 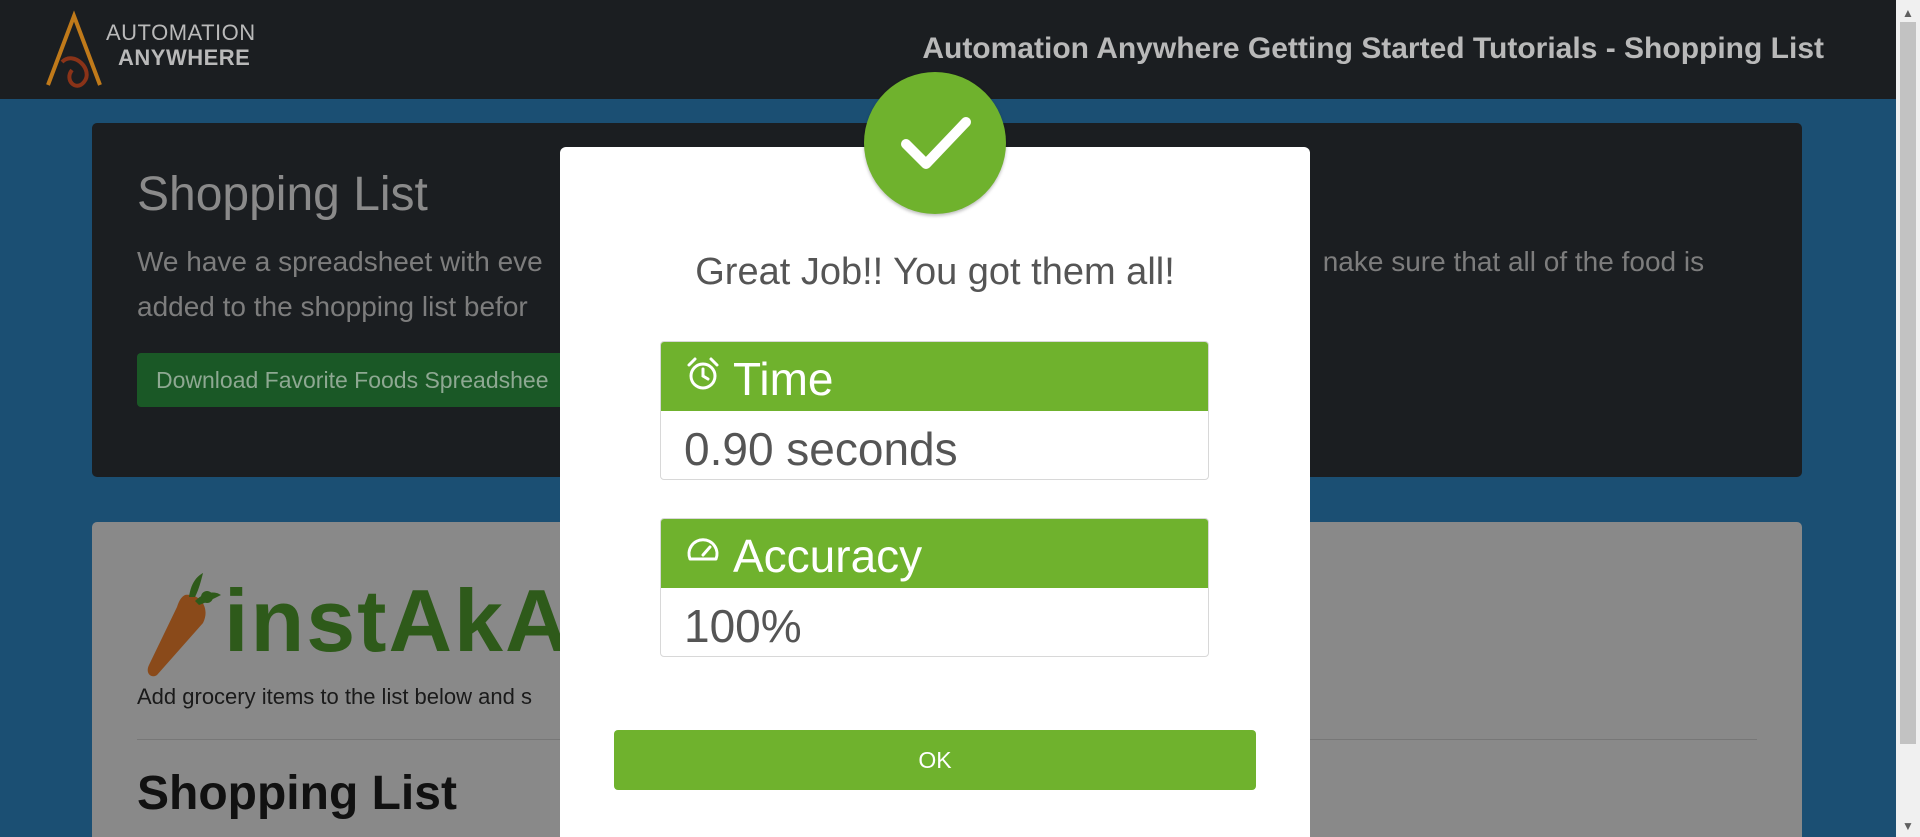 I want to click on scroll-up-arrow-icon: ▲, so click(x=1908, y=13).